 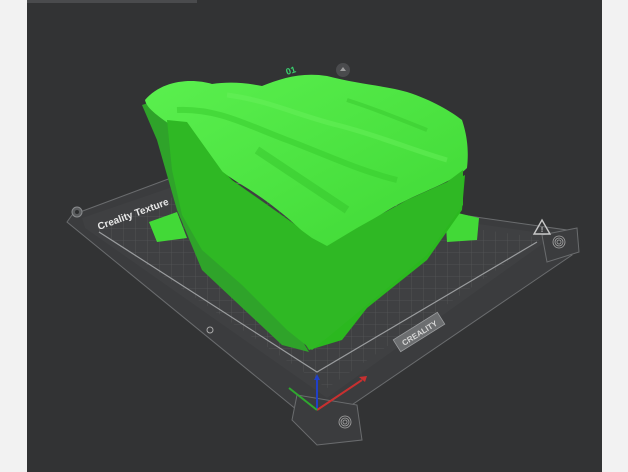 I want to click on toolbar-strip, so click(x=112, y=1).